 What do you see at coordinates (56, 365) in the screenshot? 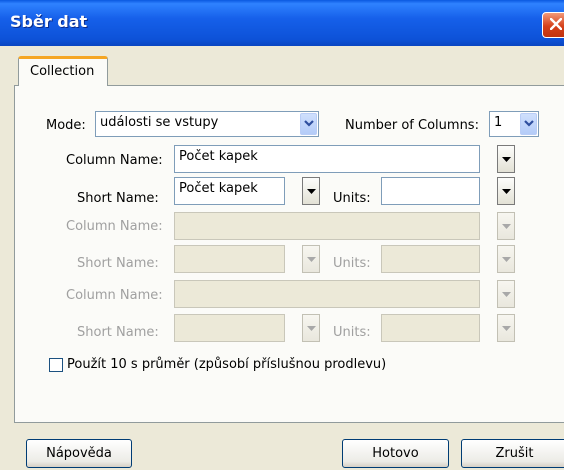
I see `average-checkbox` at bounding box center [56, 365].